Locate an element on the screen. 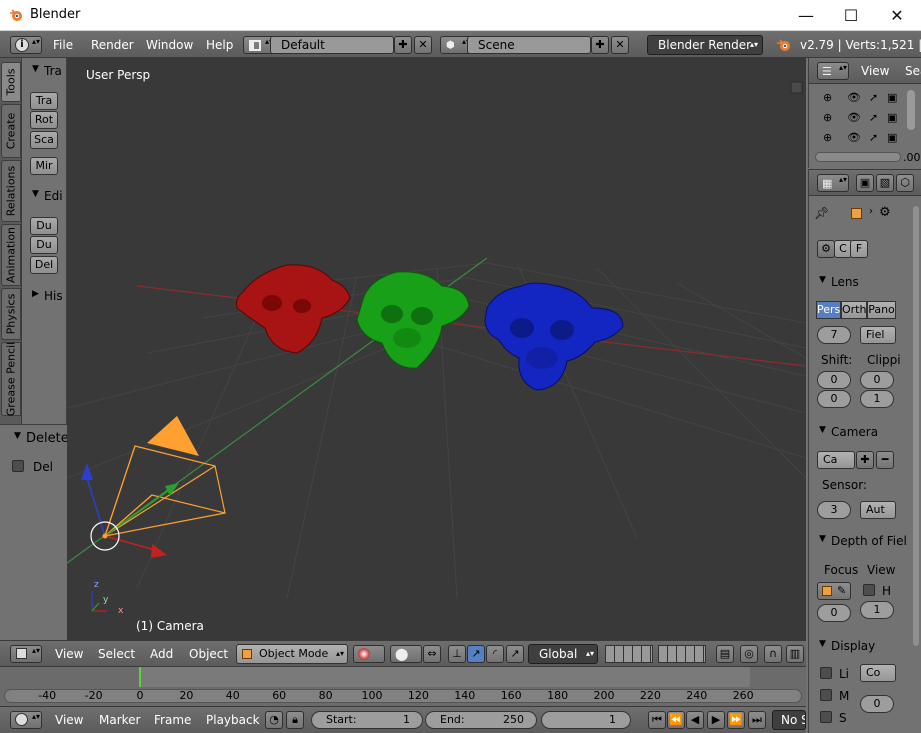 This screenshot has height=733, width=921. shift-y-field: 0 is located at coordinates (834, 399).